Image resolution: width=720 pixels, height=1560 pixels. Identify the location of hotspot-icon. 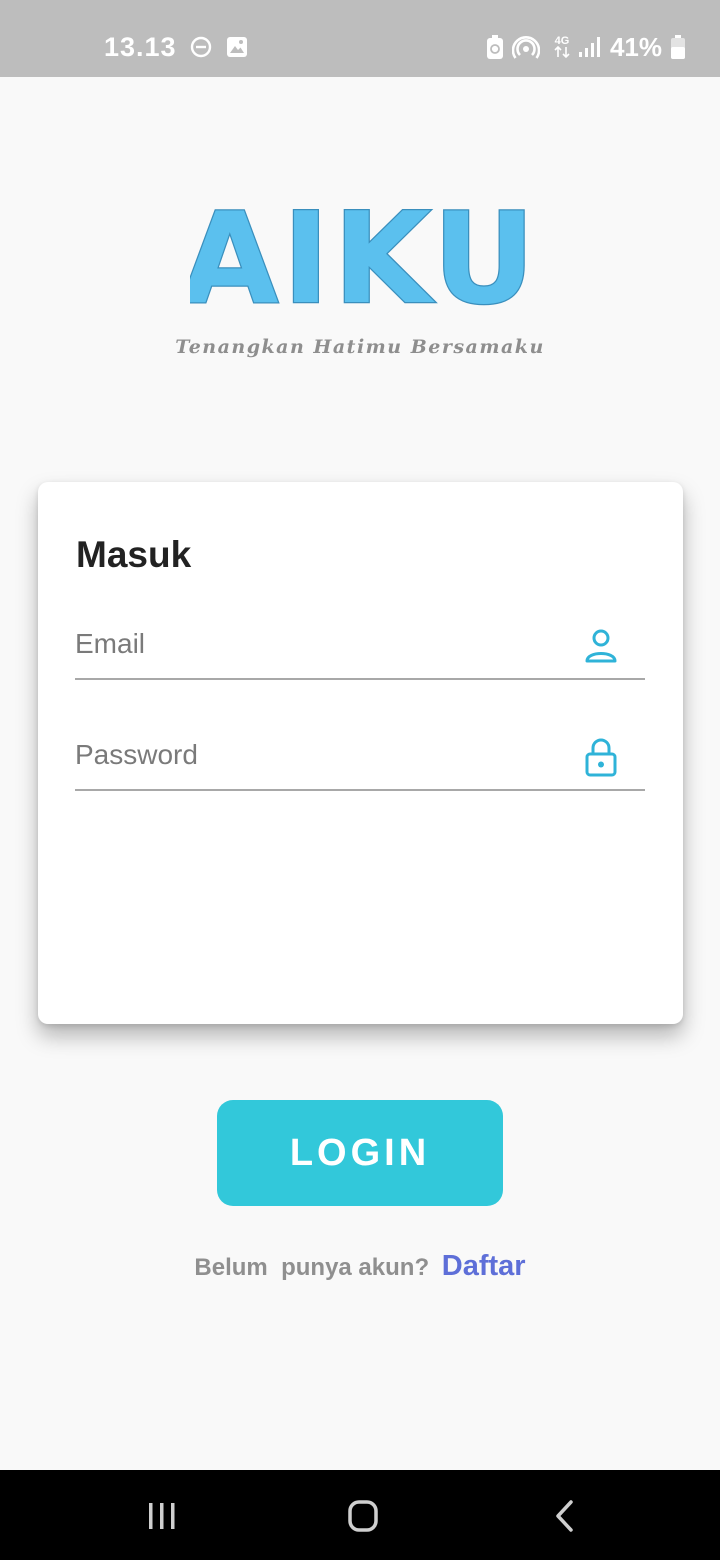
(525, 47).